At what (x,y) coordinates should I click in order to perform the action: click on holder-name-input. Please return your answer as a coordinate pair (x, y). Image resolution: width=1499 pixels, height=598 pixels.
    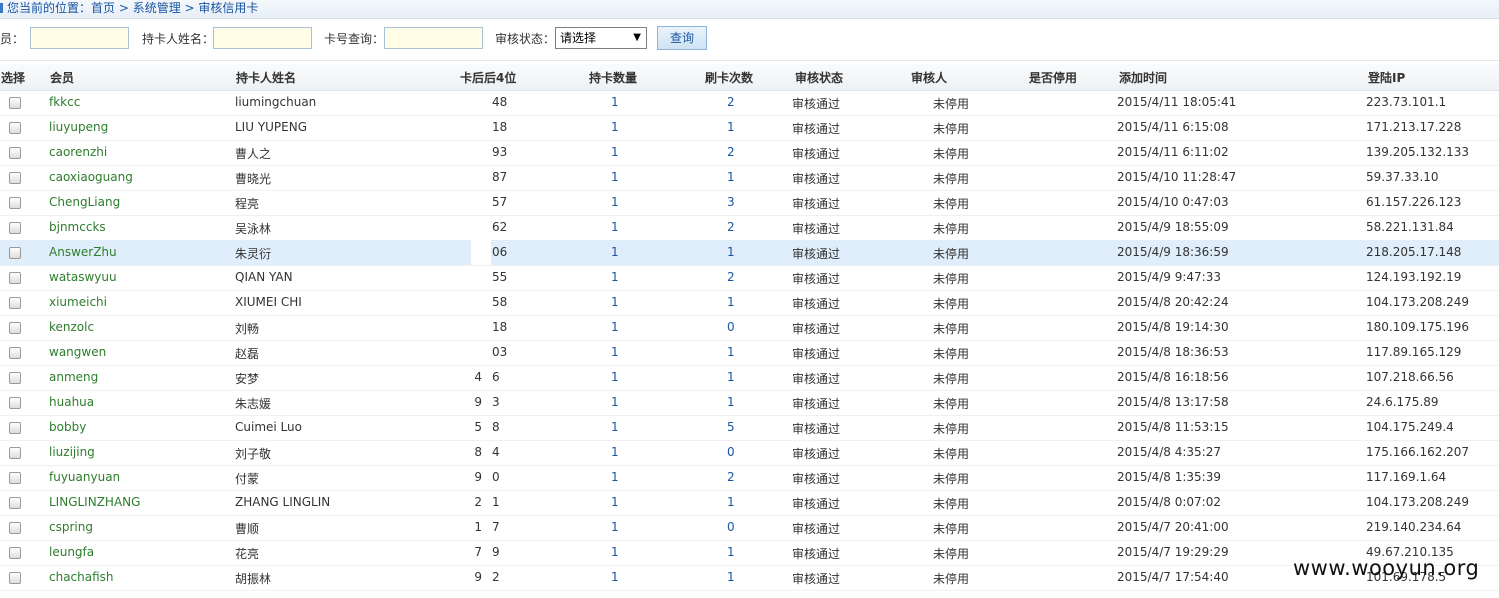
    Looking at the image, I should click on (262, 38).